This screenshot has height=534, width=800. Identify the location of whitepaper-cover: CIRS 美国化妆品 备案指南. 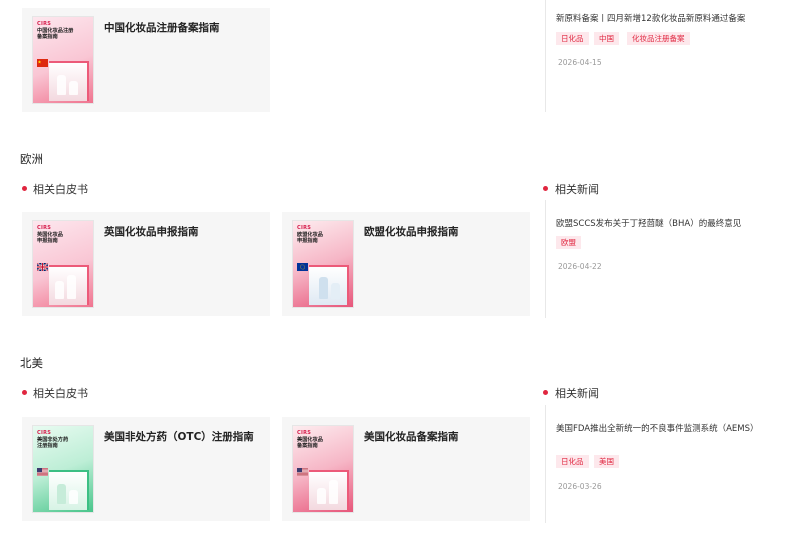
(323, 469).